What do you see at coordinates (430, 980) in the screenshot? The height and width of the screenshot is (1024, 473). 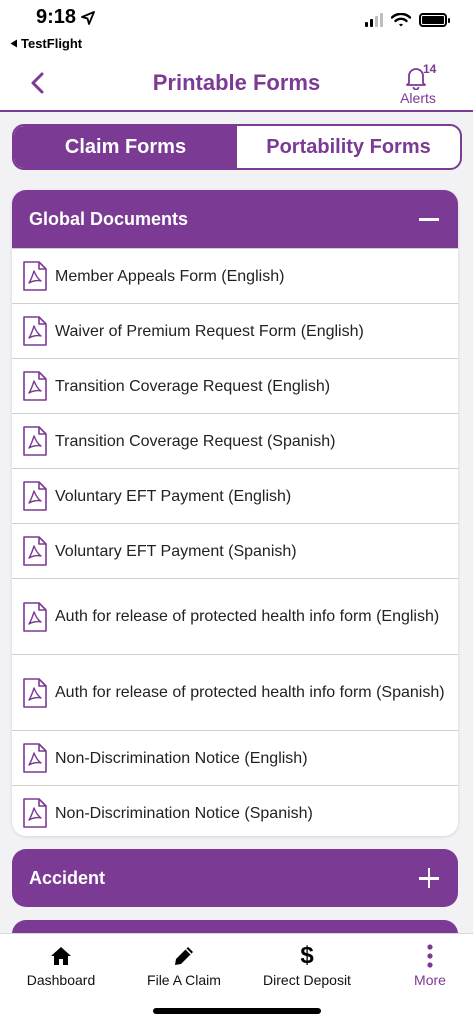 I see `tab-label: More` at bounding box center [430, 980].